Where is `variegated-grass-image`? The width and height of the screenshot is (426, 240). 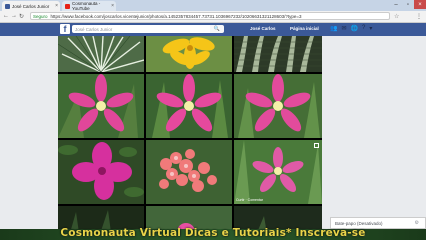
variegated-grass-image is located at coordinates (101, 54).